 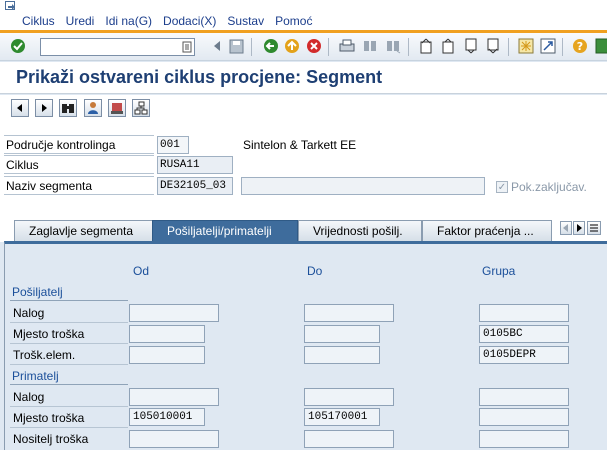 I want to click on receiver-cost-center-group, so click(x=524, y=417).